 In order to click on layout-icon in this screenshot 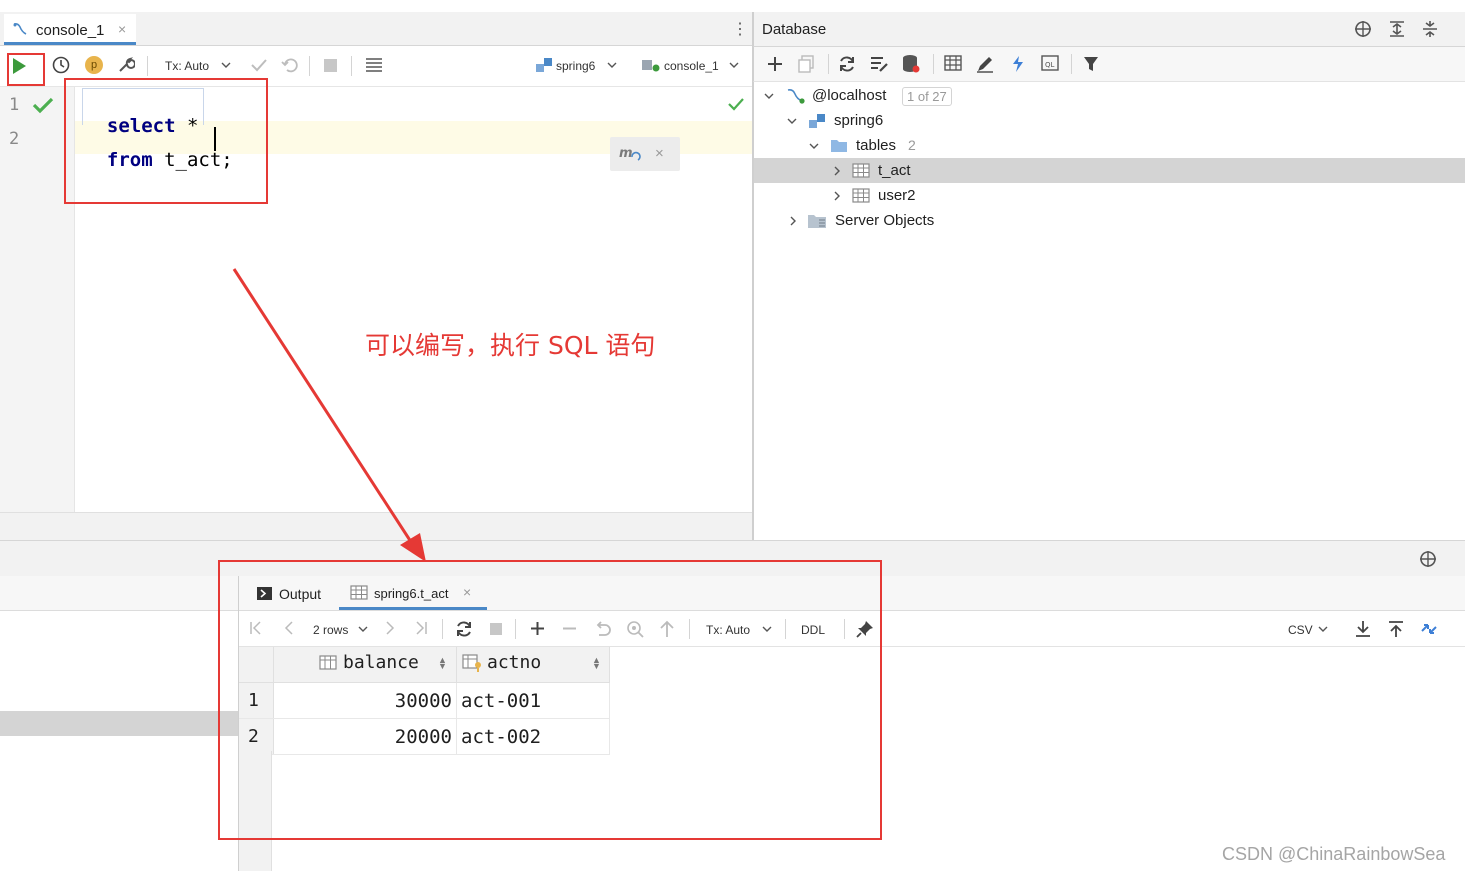, I will do `click(374, 65)`.